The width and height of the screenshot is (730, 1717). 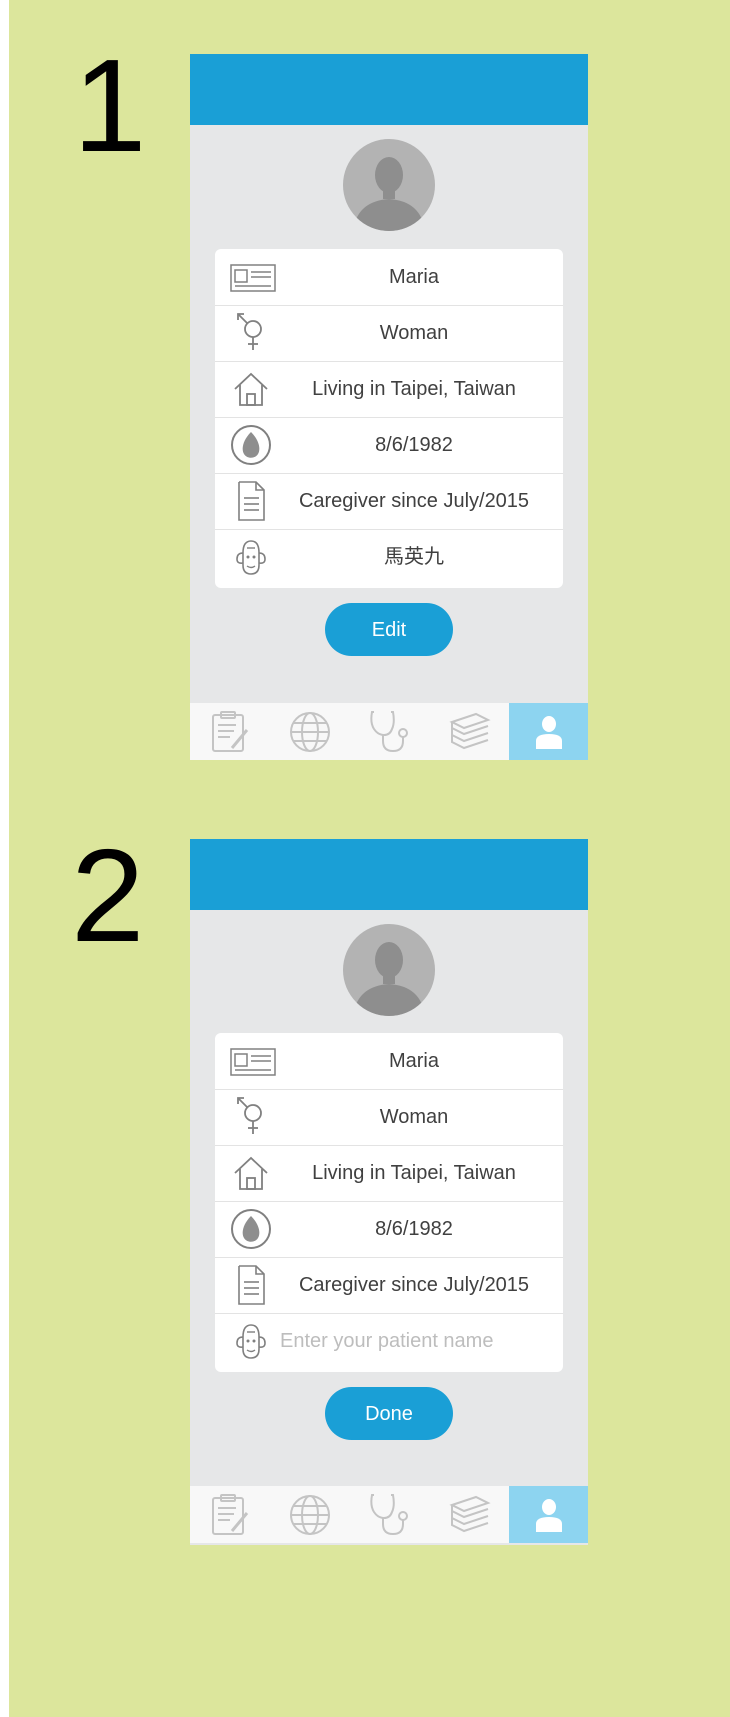 I want to click on patient-name-row: 馬英九, so click(x=389, y=557).